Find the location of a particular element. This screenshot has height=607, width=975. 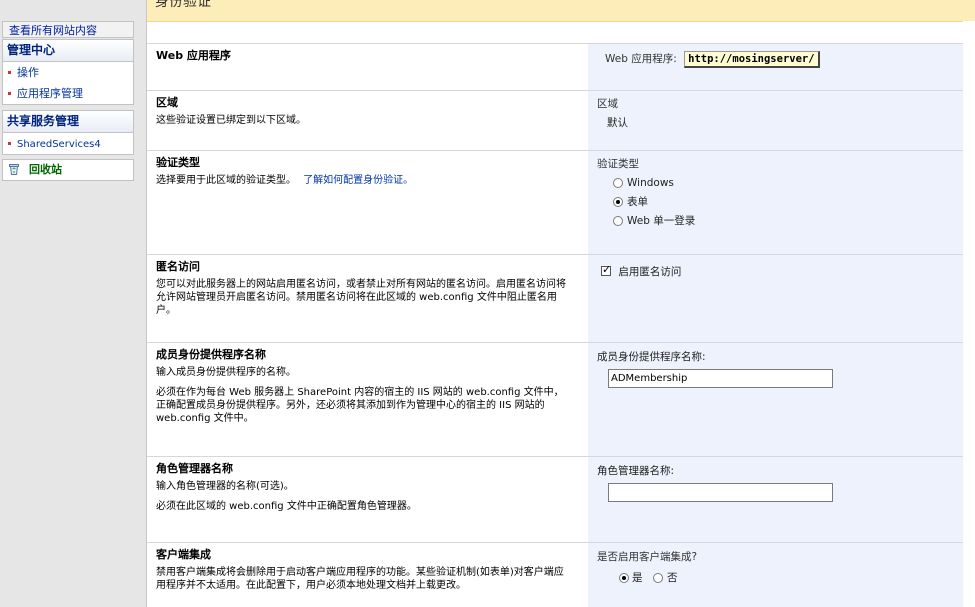

client-integration-control: 是否启用客户端集成? 是 否 is located at coordinates (647, 568).